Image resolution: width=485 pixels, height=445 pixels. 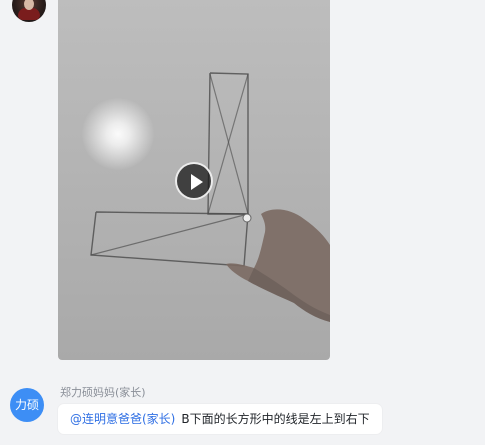 I want to click on message-bubble: @连明意爸爸(家长) B下面的长方形中的线是左上到右下, so click(x=220, y=419).